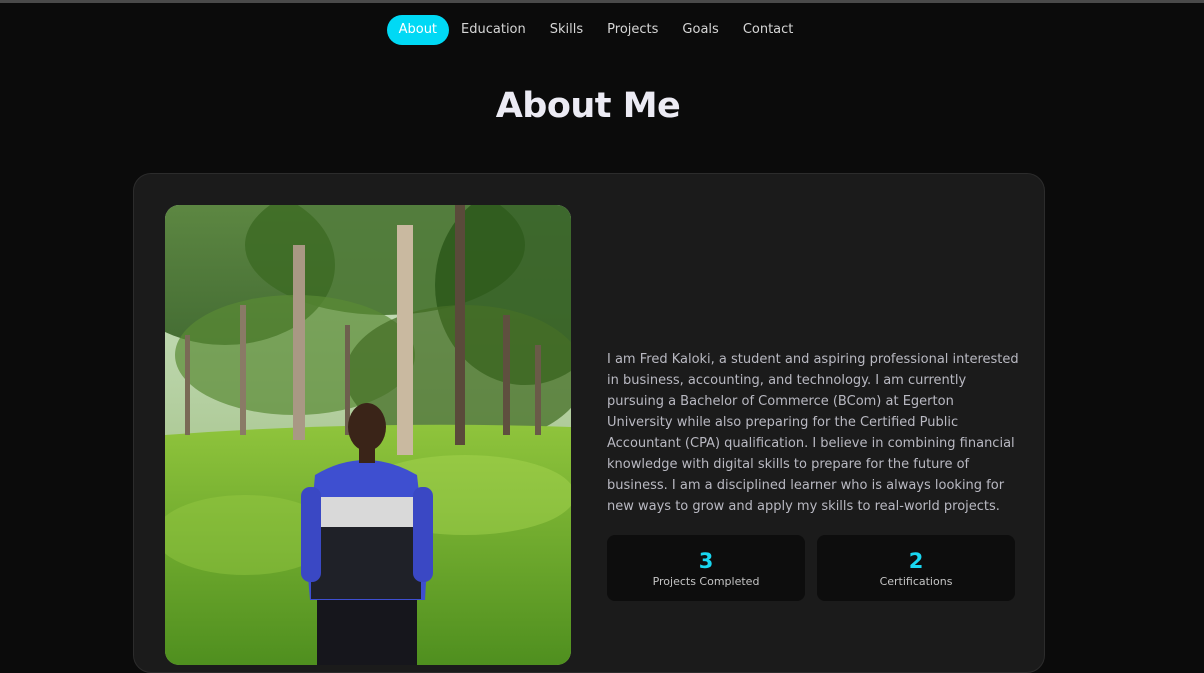 The height and width of the screenshot is (673, 1204). What do you see at coordinates (700, 30) in the screenshot?
I see `nav-item-goals: Goals` at bounding box center [700, 30].